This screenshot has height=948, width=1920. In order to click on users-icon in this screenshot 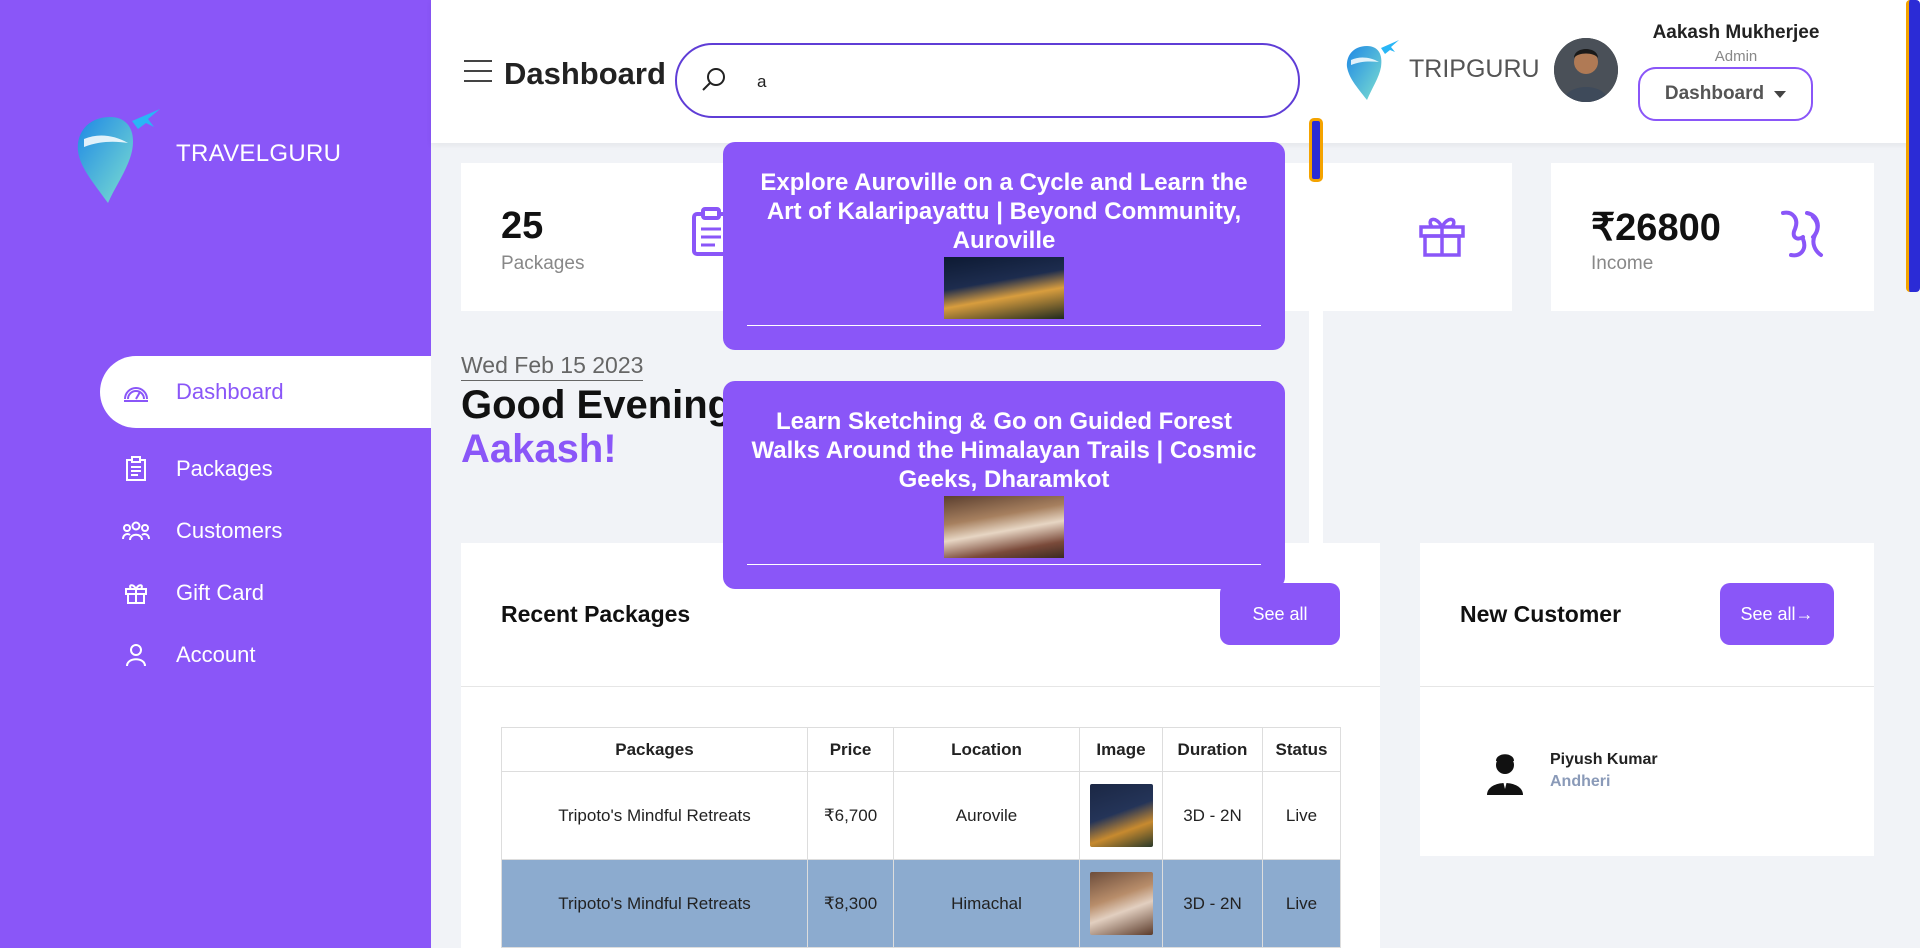, I will do `click(136, 531)`.